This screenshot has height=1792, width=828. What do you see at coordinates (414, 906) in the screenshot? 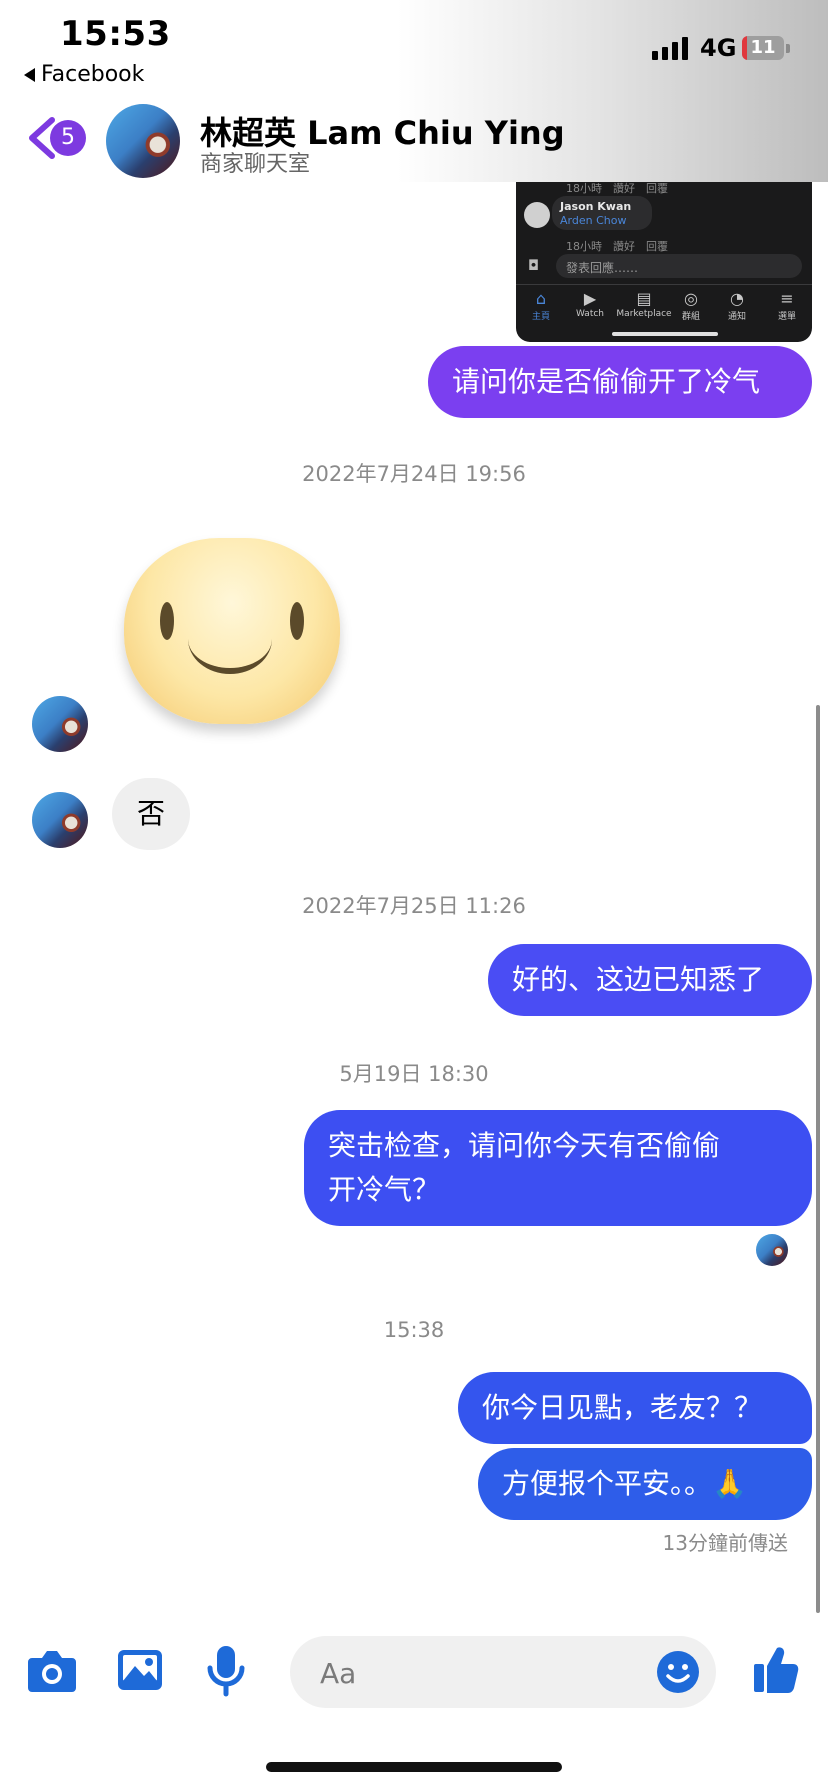
I see `timestamp: 2022年7月25日 11:26` at bounding box center [414, 906].